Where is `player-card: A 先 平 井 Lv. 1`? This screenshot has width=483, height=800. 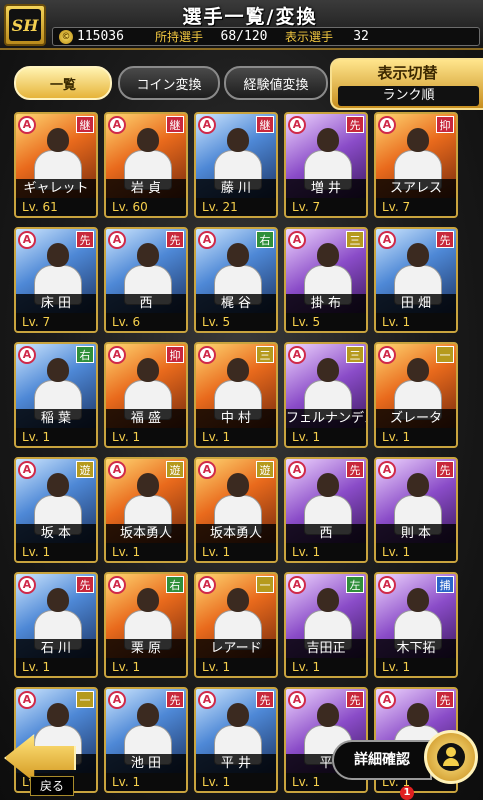 player-card: A 先 平 井 Lv. 1 is located at coordinates (236, 740).